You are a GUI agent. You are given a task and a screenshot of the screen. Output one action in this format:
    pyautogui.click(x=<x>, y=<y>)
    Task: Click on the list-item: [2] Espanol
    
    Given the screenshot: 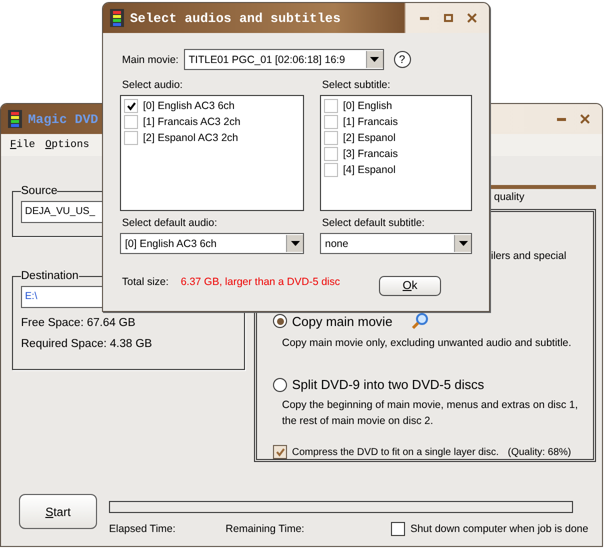 What is the action you would take?
    pyautogui.click(x=369, y=138)
    